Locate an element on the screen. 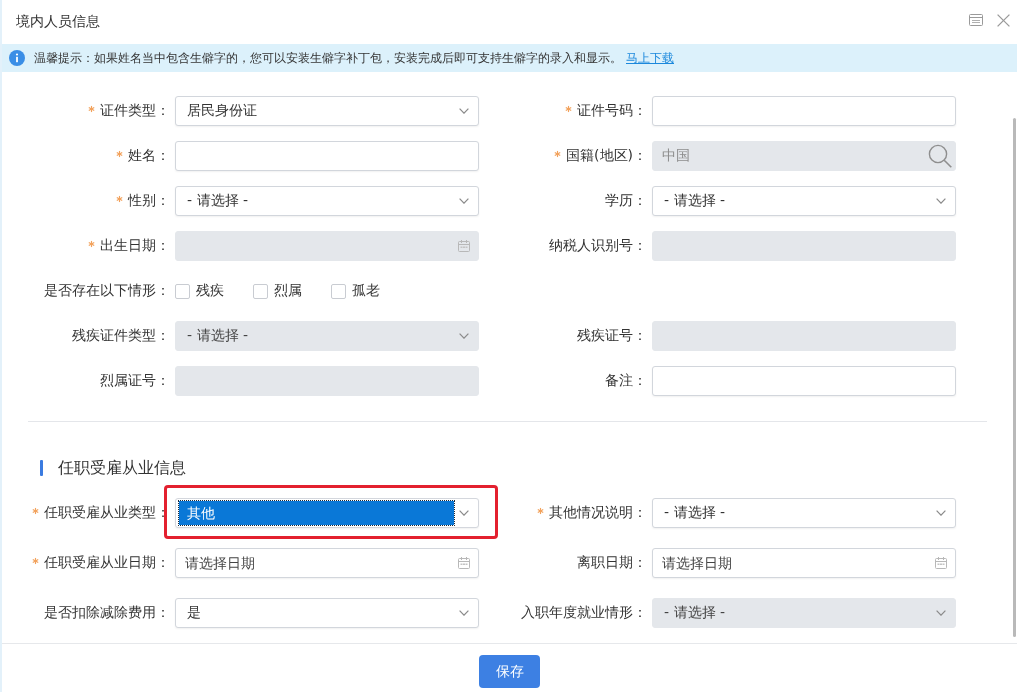 The image size is (1017, 692). section-title: 任职受雇从业信息 is located at coordinates (122, 468).